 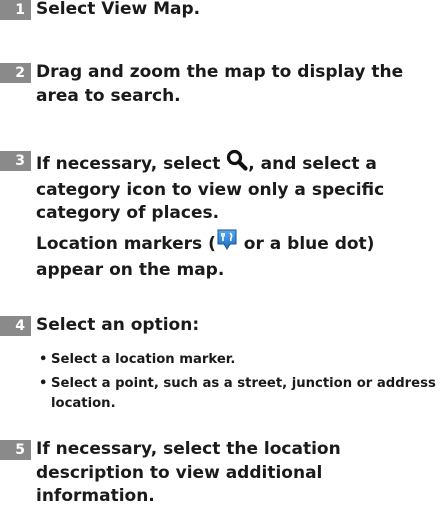 I want to click on step-number-3: 3, so click(x=15, y=161).